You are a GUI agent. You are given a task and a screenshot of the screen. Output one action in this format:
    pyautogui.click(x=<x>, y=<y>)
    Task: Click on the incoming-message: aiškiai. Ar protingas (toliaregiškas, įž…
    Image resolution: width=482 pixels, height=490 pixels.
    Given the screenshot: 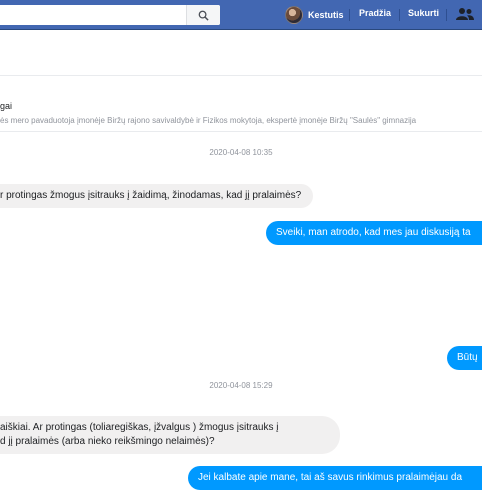 What is the action you would take?
    pyautogui.click(x=170, y=435)
    